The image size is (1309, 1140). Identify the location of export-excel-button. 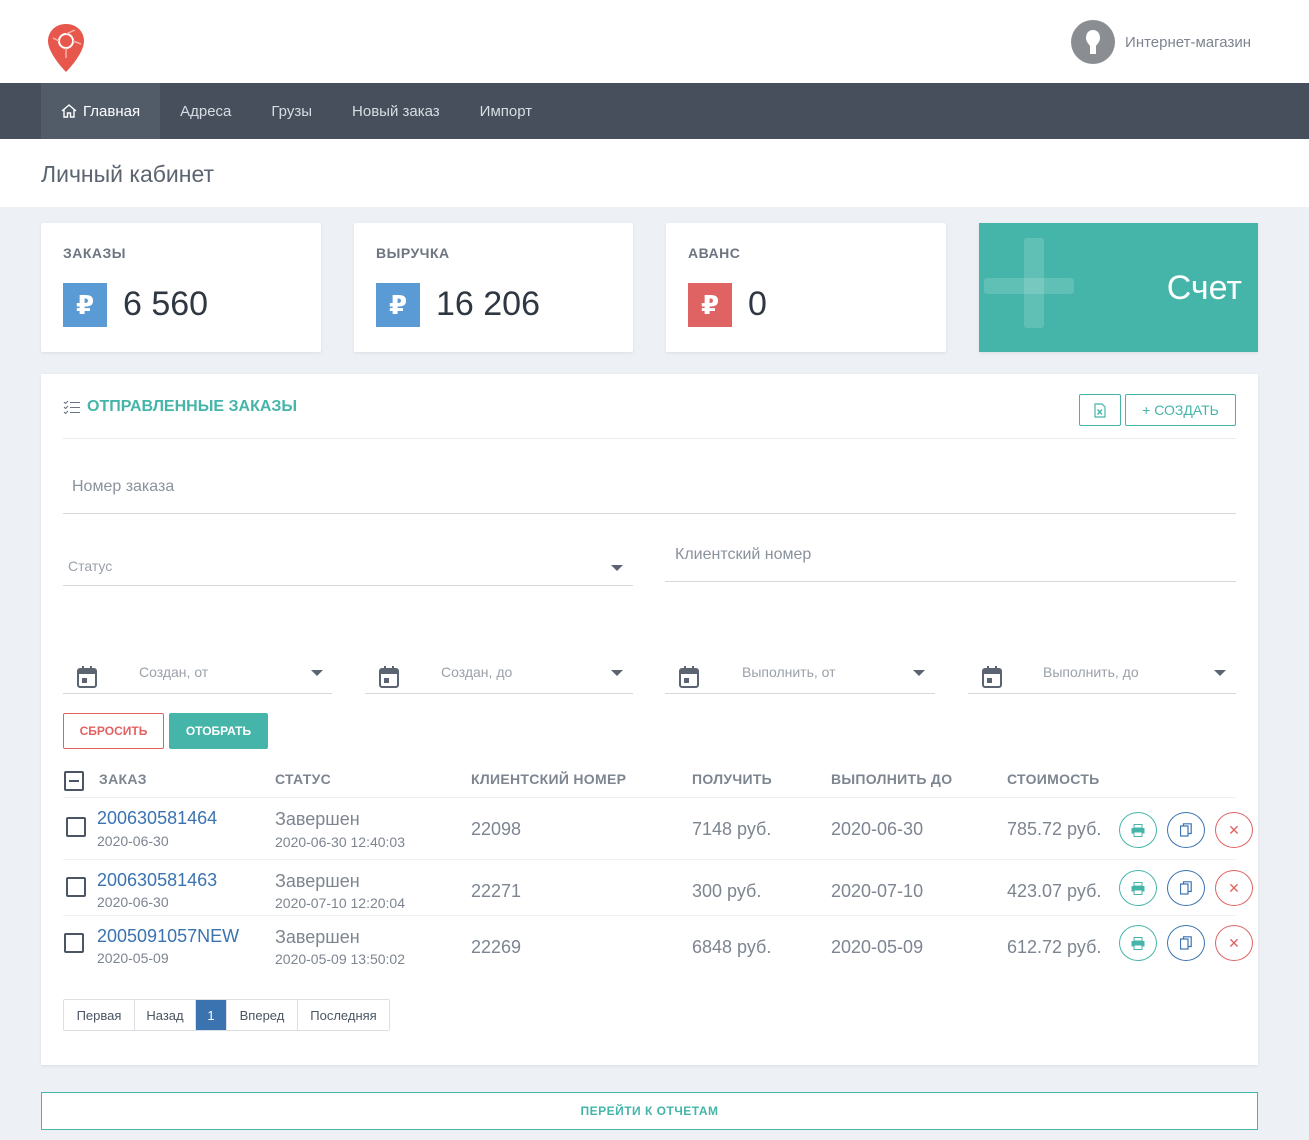
(1100, 410).